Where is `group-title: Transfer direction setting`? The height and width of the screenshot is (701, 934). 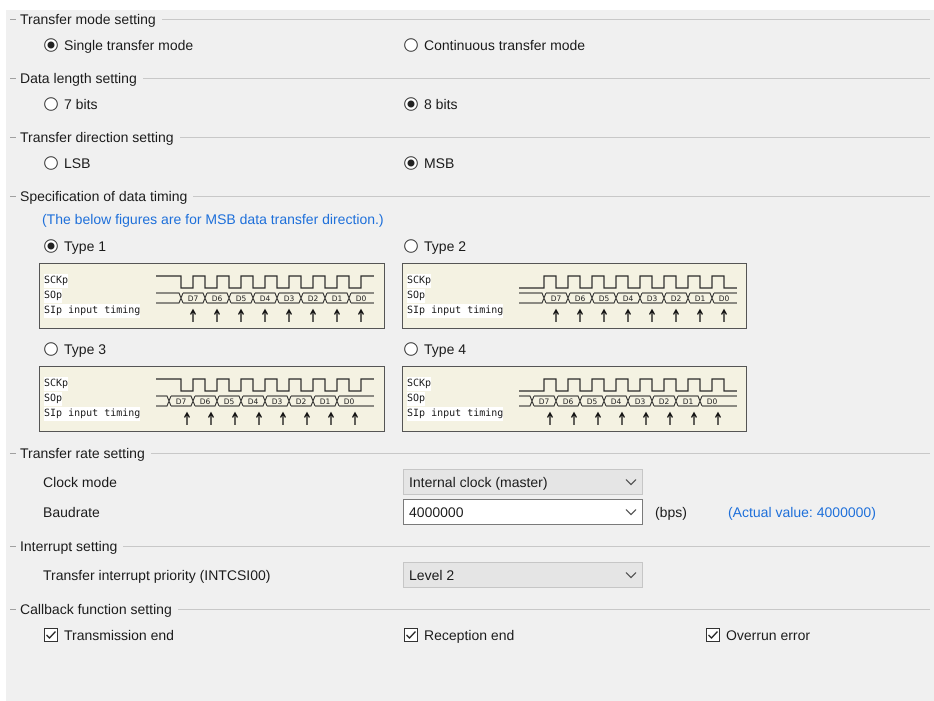 group-title: Transfer direction setting is located at coordinates (97, 137).